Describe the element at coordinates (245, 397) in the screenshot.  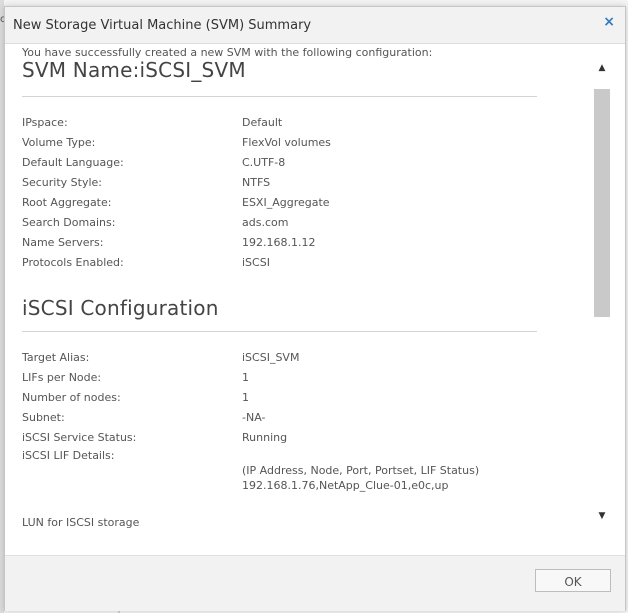
I see `number-of-nodes-value: 1` at that location.